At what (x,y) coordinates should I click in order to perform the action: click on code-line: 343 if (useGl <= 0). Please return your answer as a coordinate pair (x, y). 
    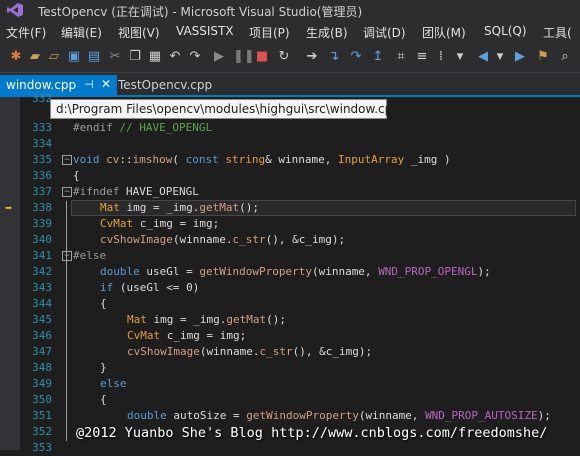
    Looking at the image, I should click on (290, 288).